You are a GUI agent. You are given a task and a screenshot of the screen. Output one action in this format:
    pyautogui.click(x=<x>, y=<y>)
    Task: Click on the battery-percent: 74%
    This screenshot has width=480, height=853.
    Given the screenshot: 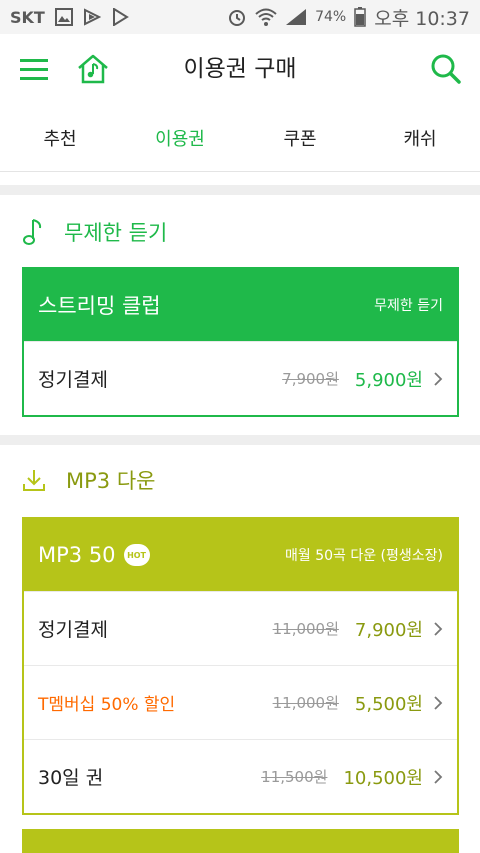 What is the action you would take?
    pyautogui.click(x=331, y=17)
    